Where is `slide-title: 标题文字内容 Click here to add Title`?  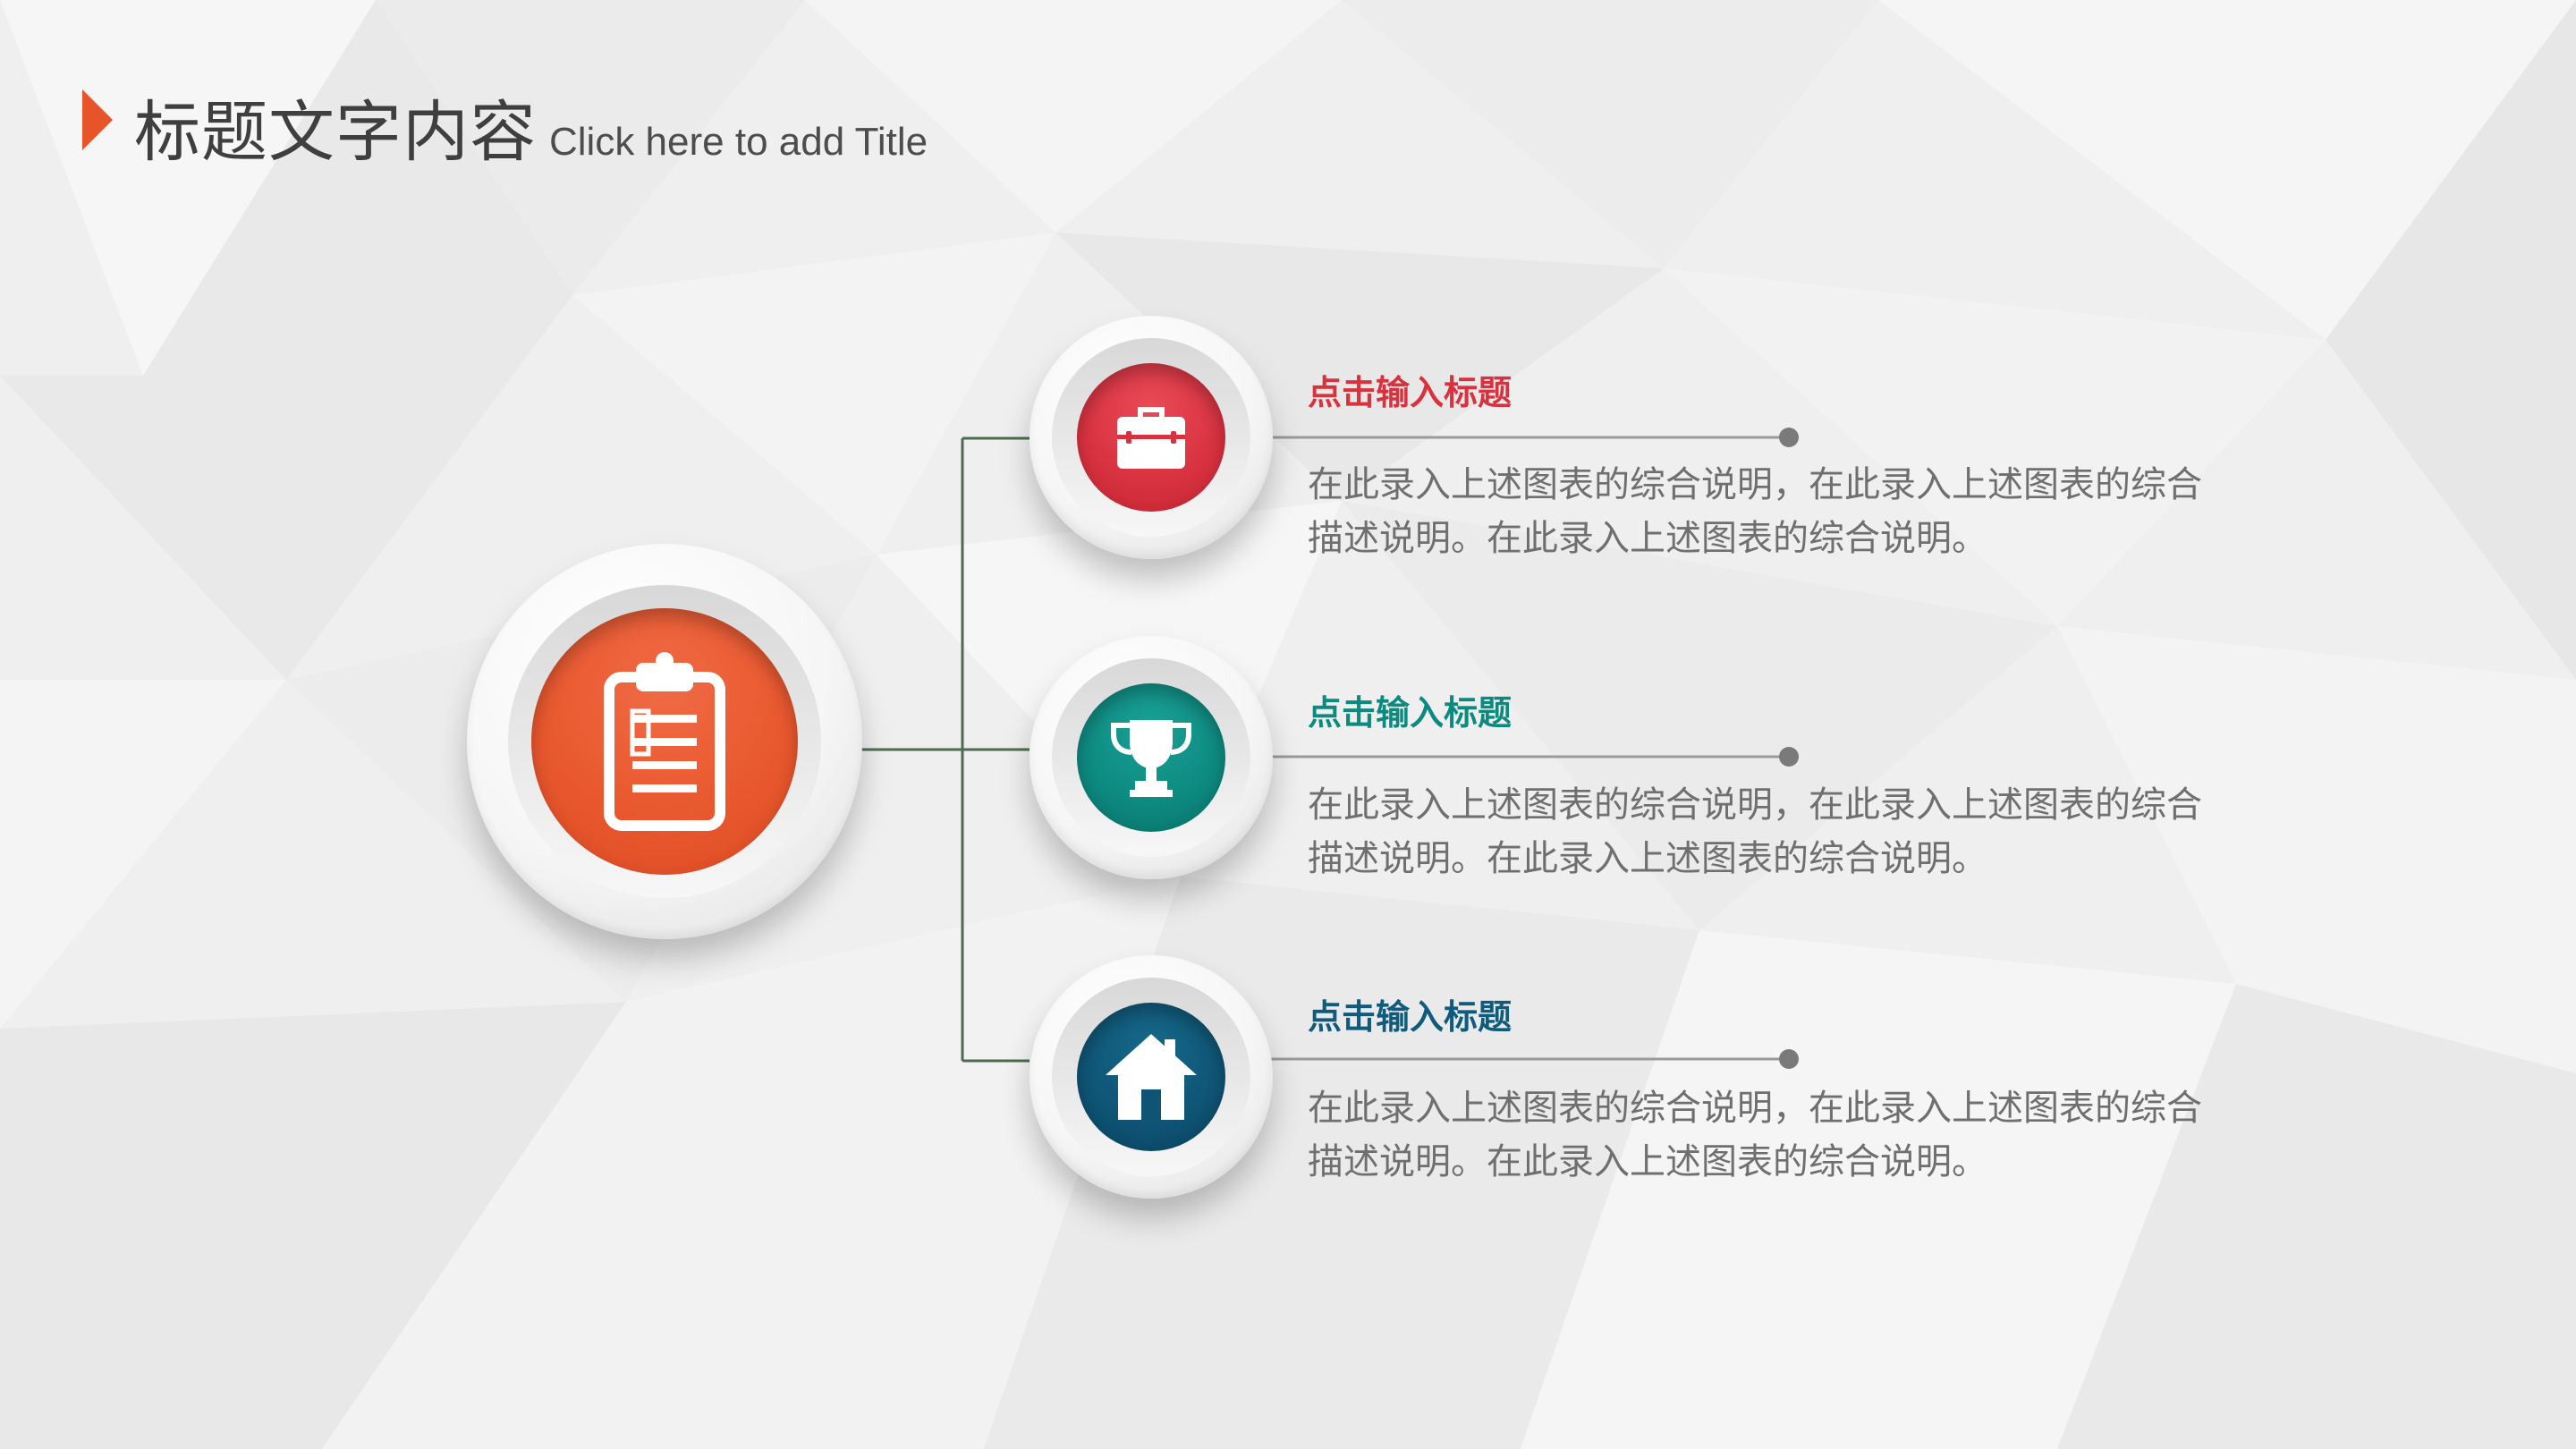
slide-title: 标题文字内容 Click here to add Title is located at coordinates (531, 125).